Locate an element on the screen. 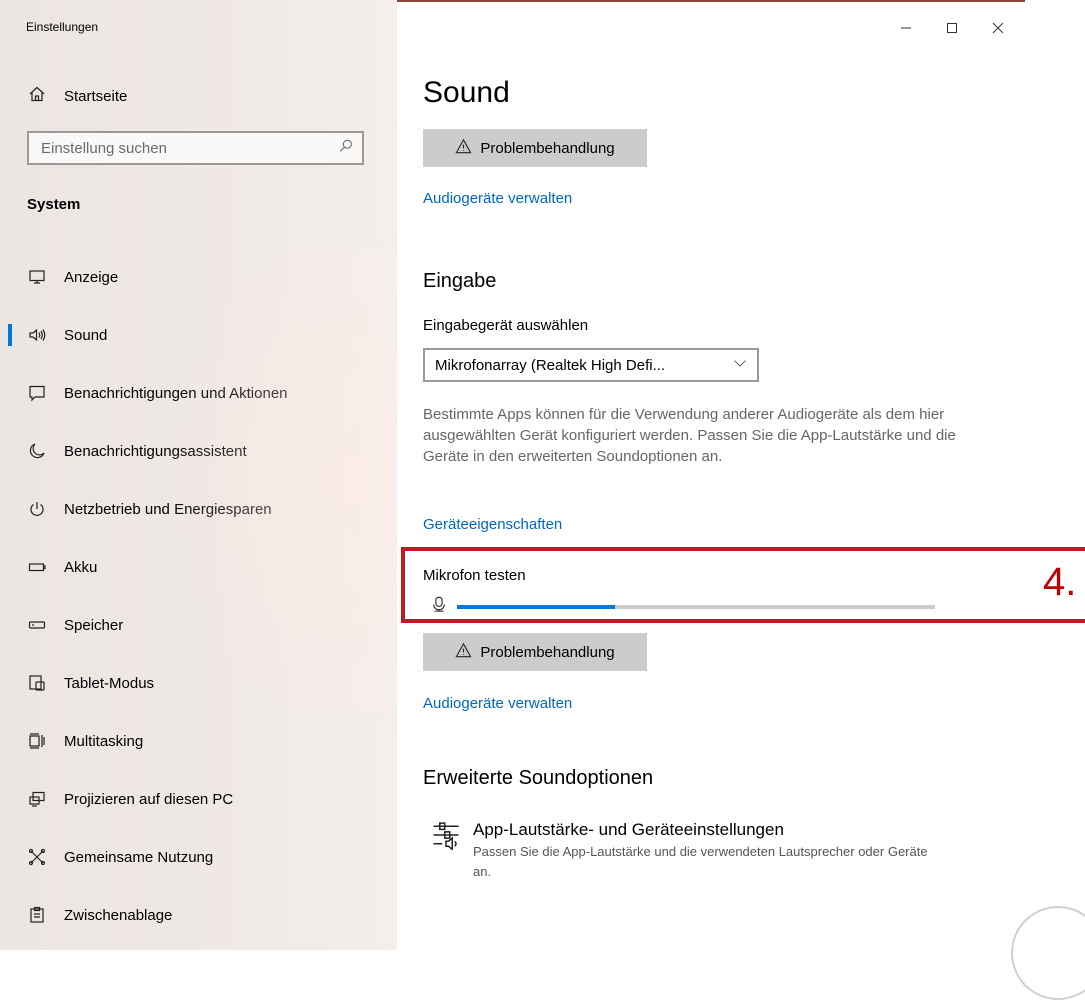 The image size is (1085, 1000). troubleshoot-button: Problembehandlung is located at coordinates (535, 148).